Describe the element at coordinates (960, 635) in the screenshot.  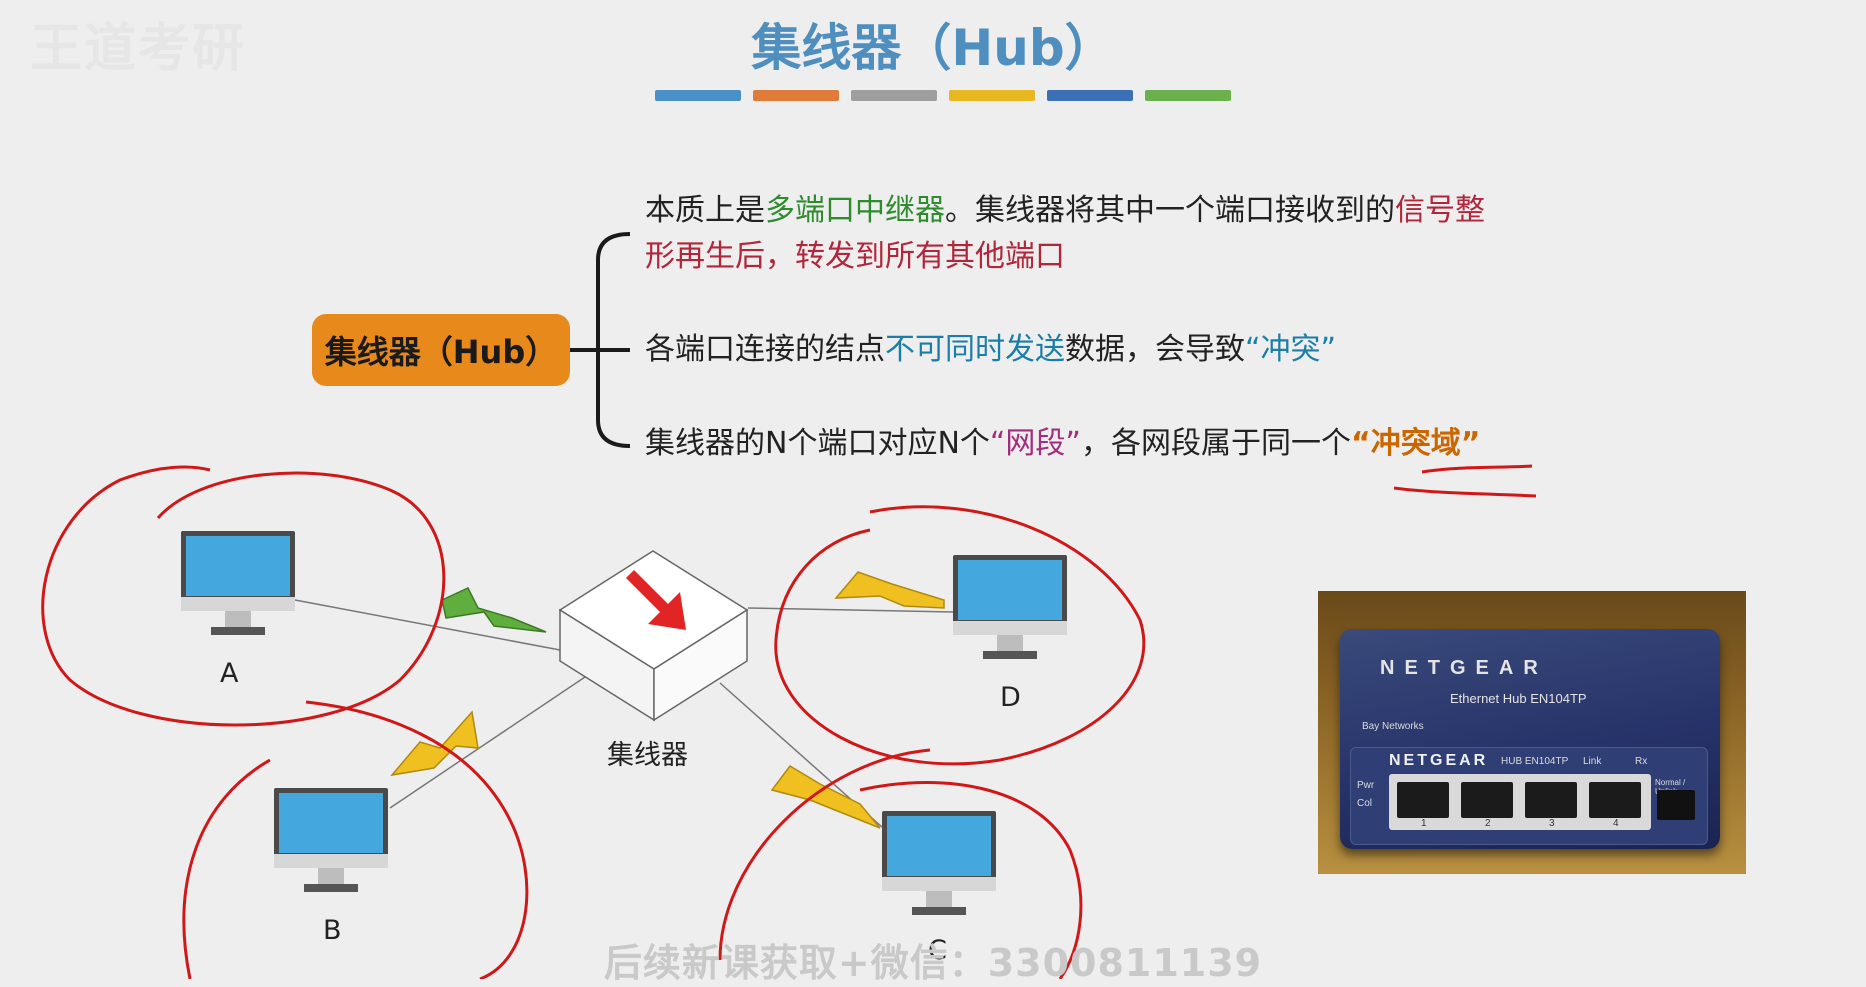
I see `circle-annotation-d` at that location.